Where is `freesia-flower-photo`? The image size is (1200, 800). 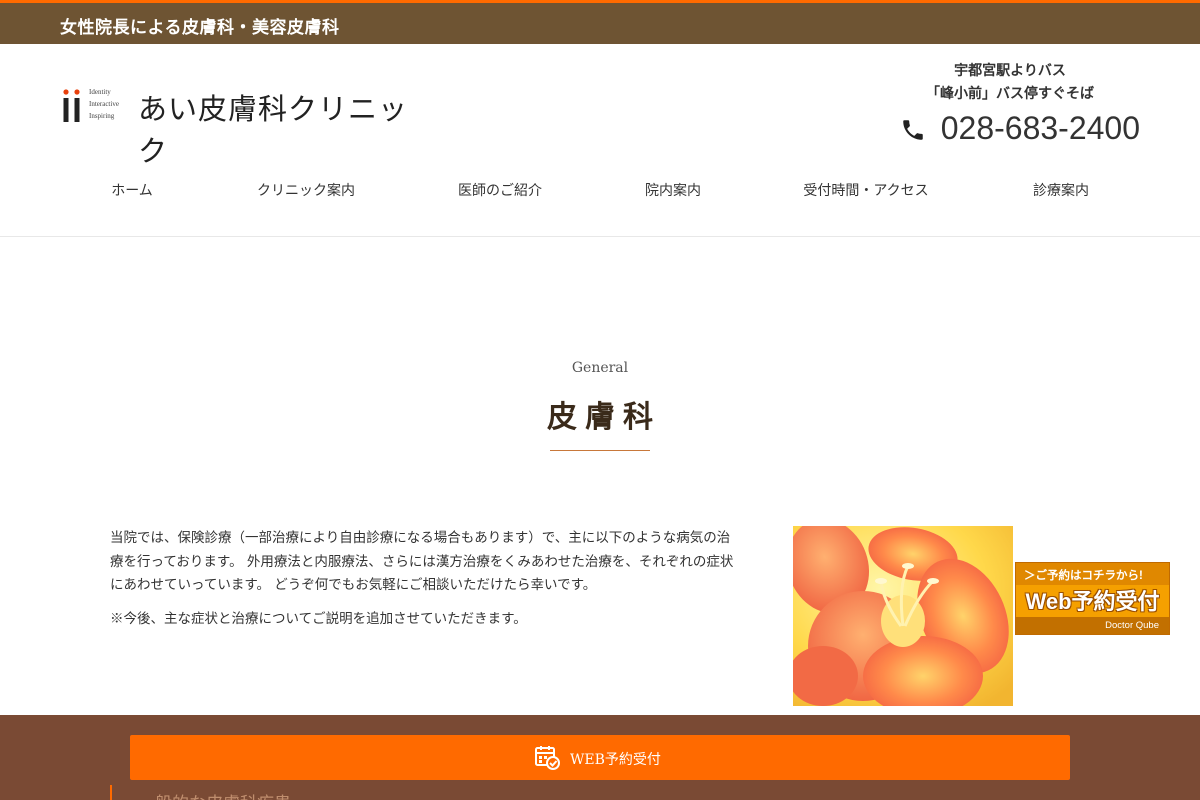 freesia-flower-photo is located at coordinates (903, 616).